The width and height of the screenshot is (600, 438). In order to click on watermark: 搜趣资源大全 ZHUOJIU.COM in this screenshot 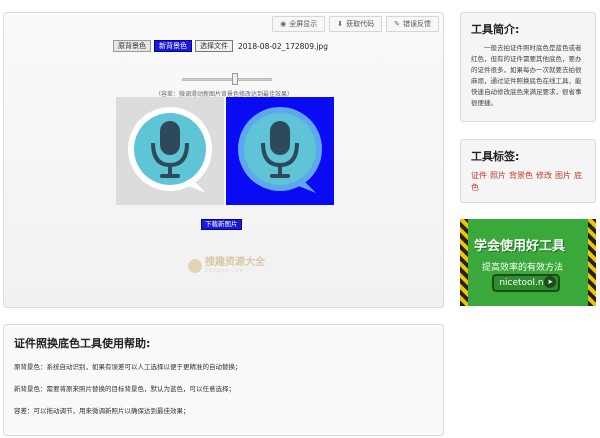, I will do `click(226, 265)`.